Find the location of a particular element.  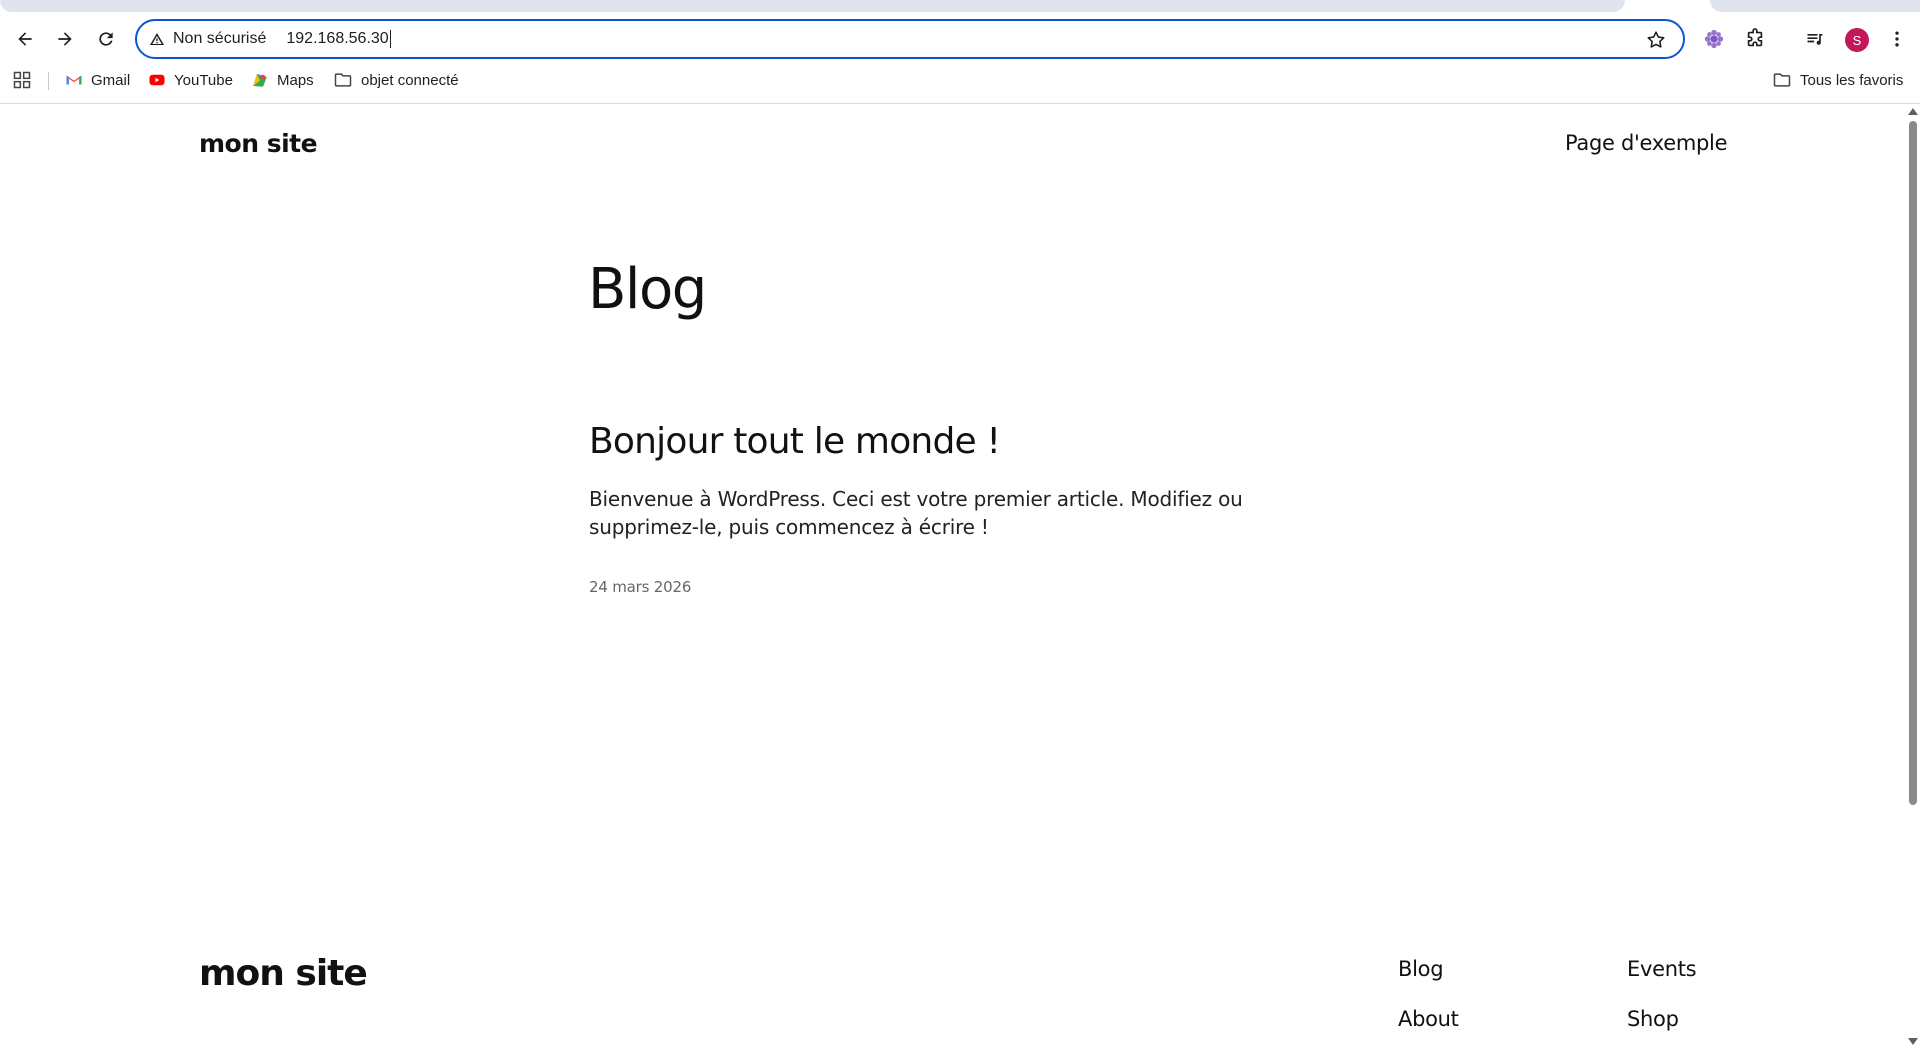

back-button is located at coordinates (25, 39).